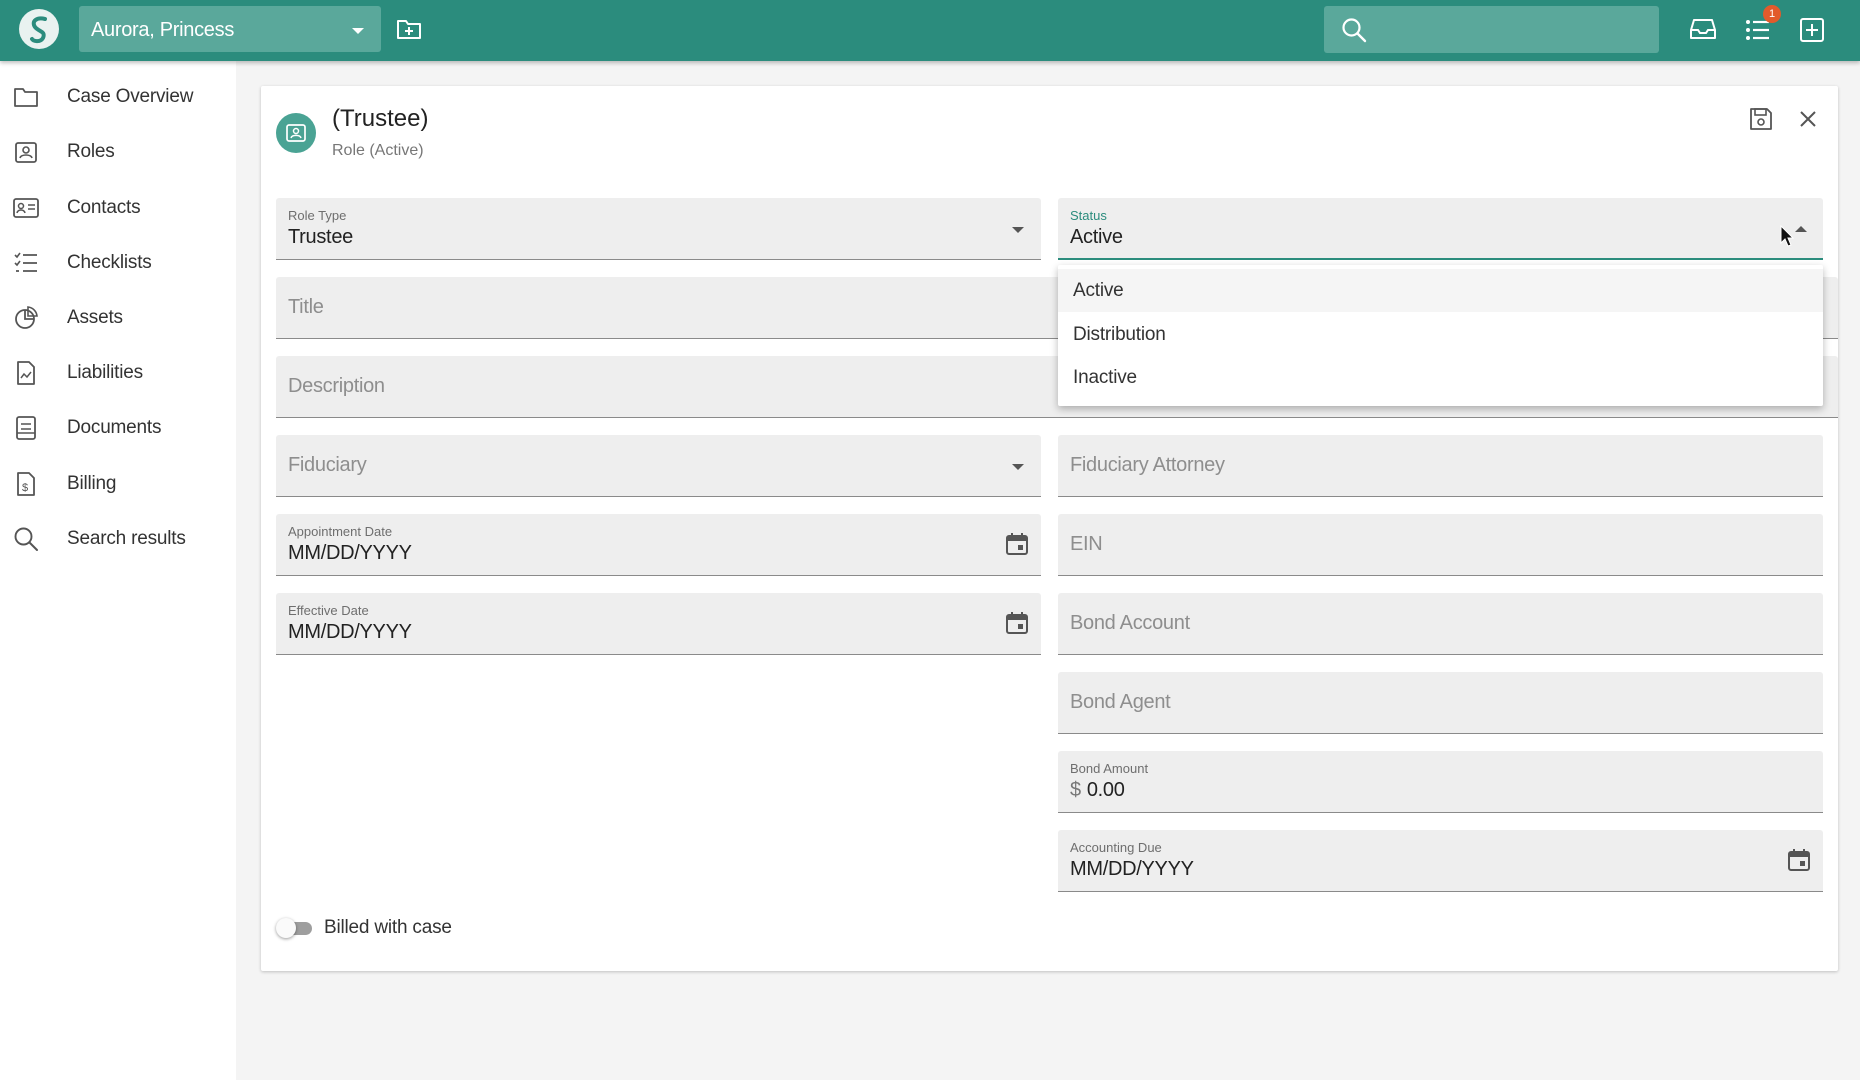 This screenshot has width=1860, height=1080. Describe the element at coordinates (306, 307) in the screenshot. I see `title-placeholder: Title` at that location.